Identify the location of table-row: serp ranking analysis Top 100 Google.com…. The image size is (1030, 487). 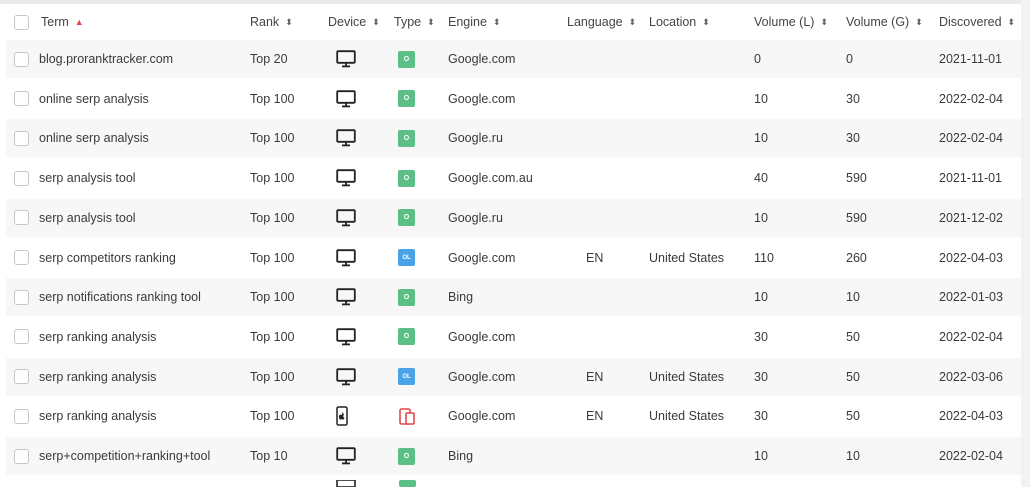
(513, 416).